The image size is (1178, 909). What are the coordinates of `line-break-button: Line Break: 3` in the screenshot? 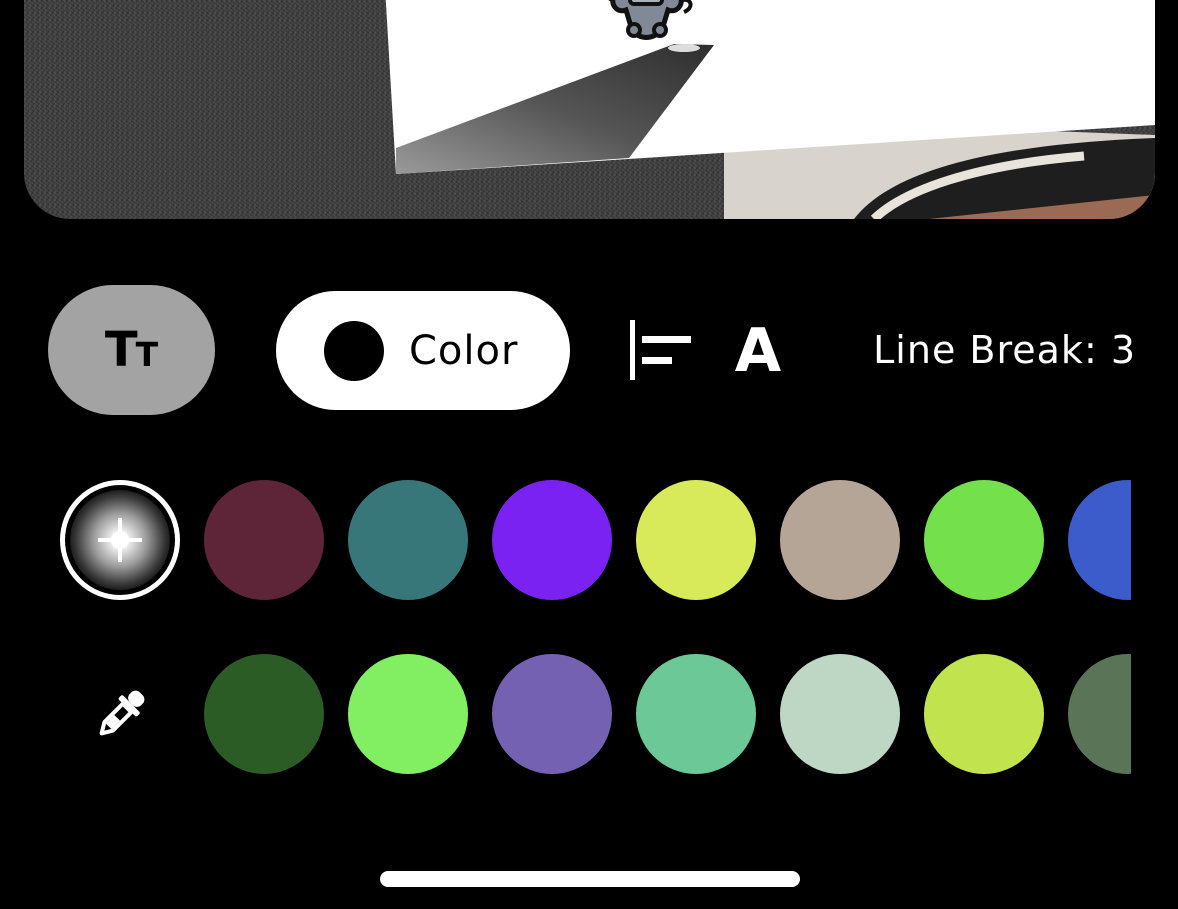 It's located at (991, 350).